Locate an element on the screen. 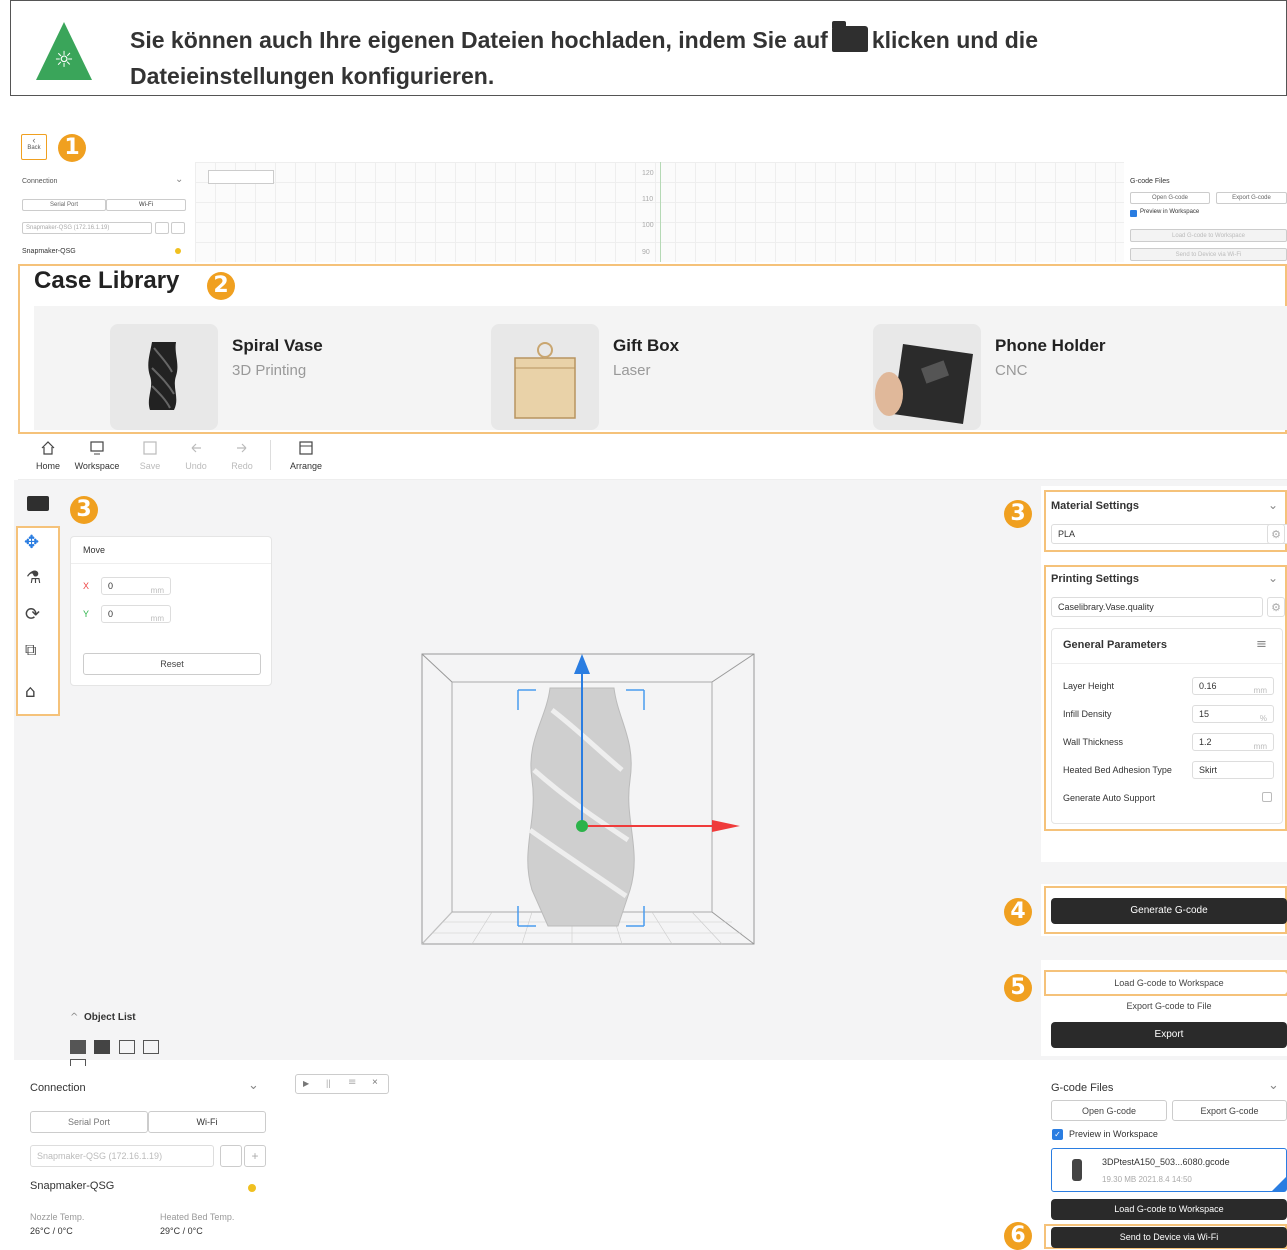 The image size is (1287, 1250). object-list-header: ^ Object List is located at coordinates (103, 1017).